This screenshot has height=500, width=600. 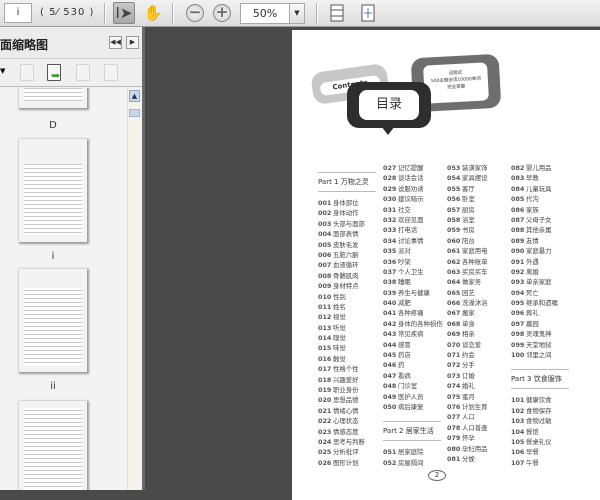 What do you see at coordinates (351, 421) in the screenshot?
I see `toc-entry: 022 心理状态` at bounding box center [351, 421].